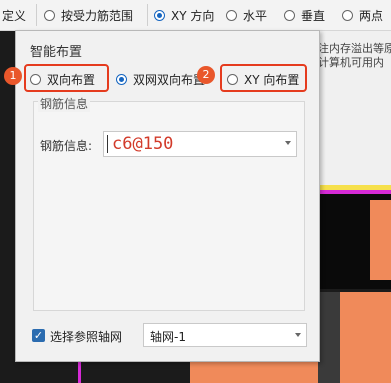 The height and width of the screenshot is (383, 391). Describe the element at coordinates (380, 240) in the screenshot. I see `canvas-orange-block` at that location.